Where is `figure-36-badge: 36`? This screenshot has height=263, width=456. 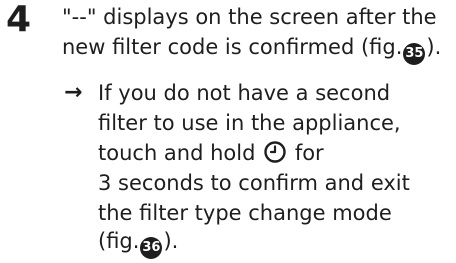
figure-36-badge: 36 is located at coordinates (151, 248).